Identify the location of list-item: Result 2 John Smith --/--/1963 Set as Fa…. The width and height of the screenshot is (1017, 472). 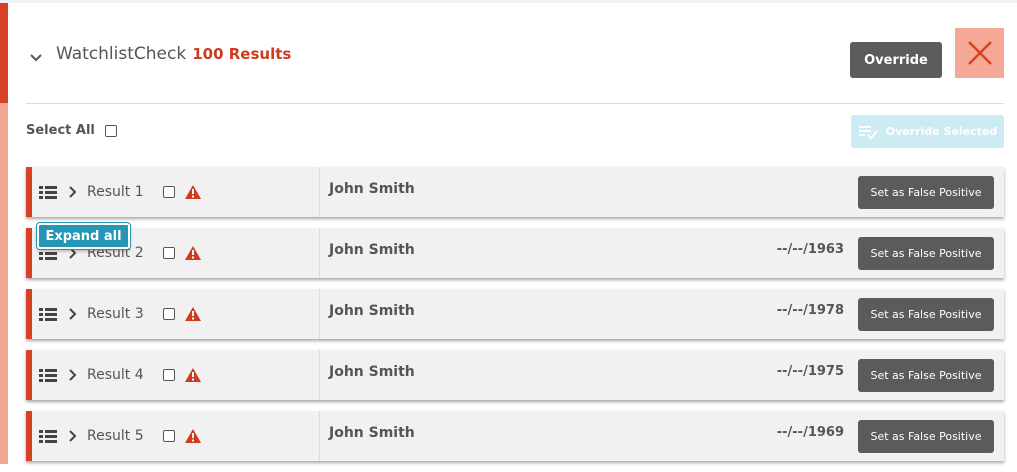
(515, 253).